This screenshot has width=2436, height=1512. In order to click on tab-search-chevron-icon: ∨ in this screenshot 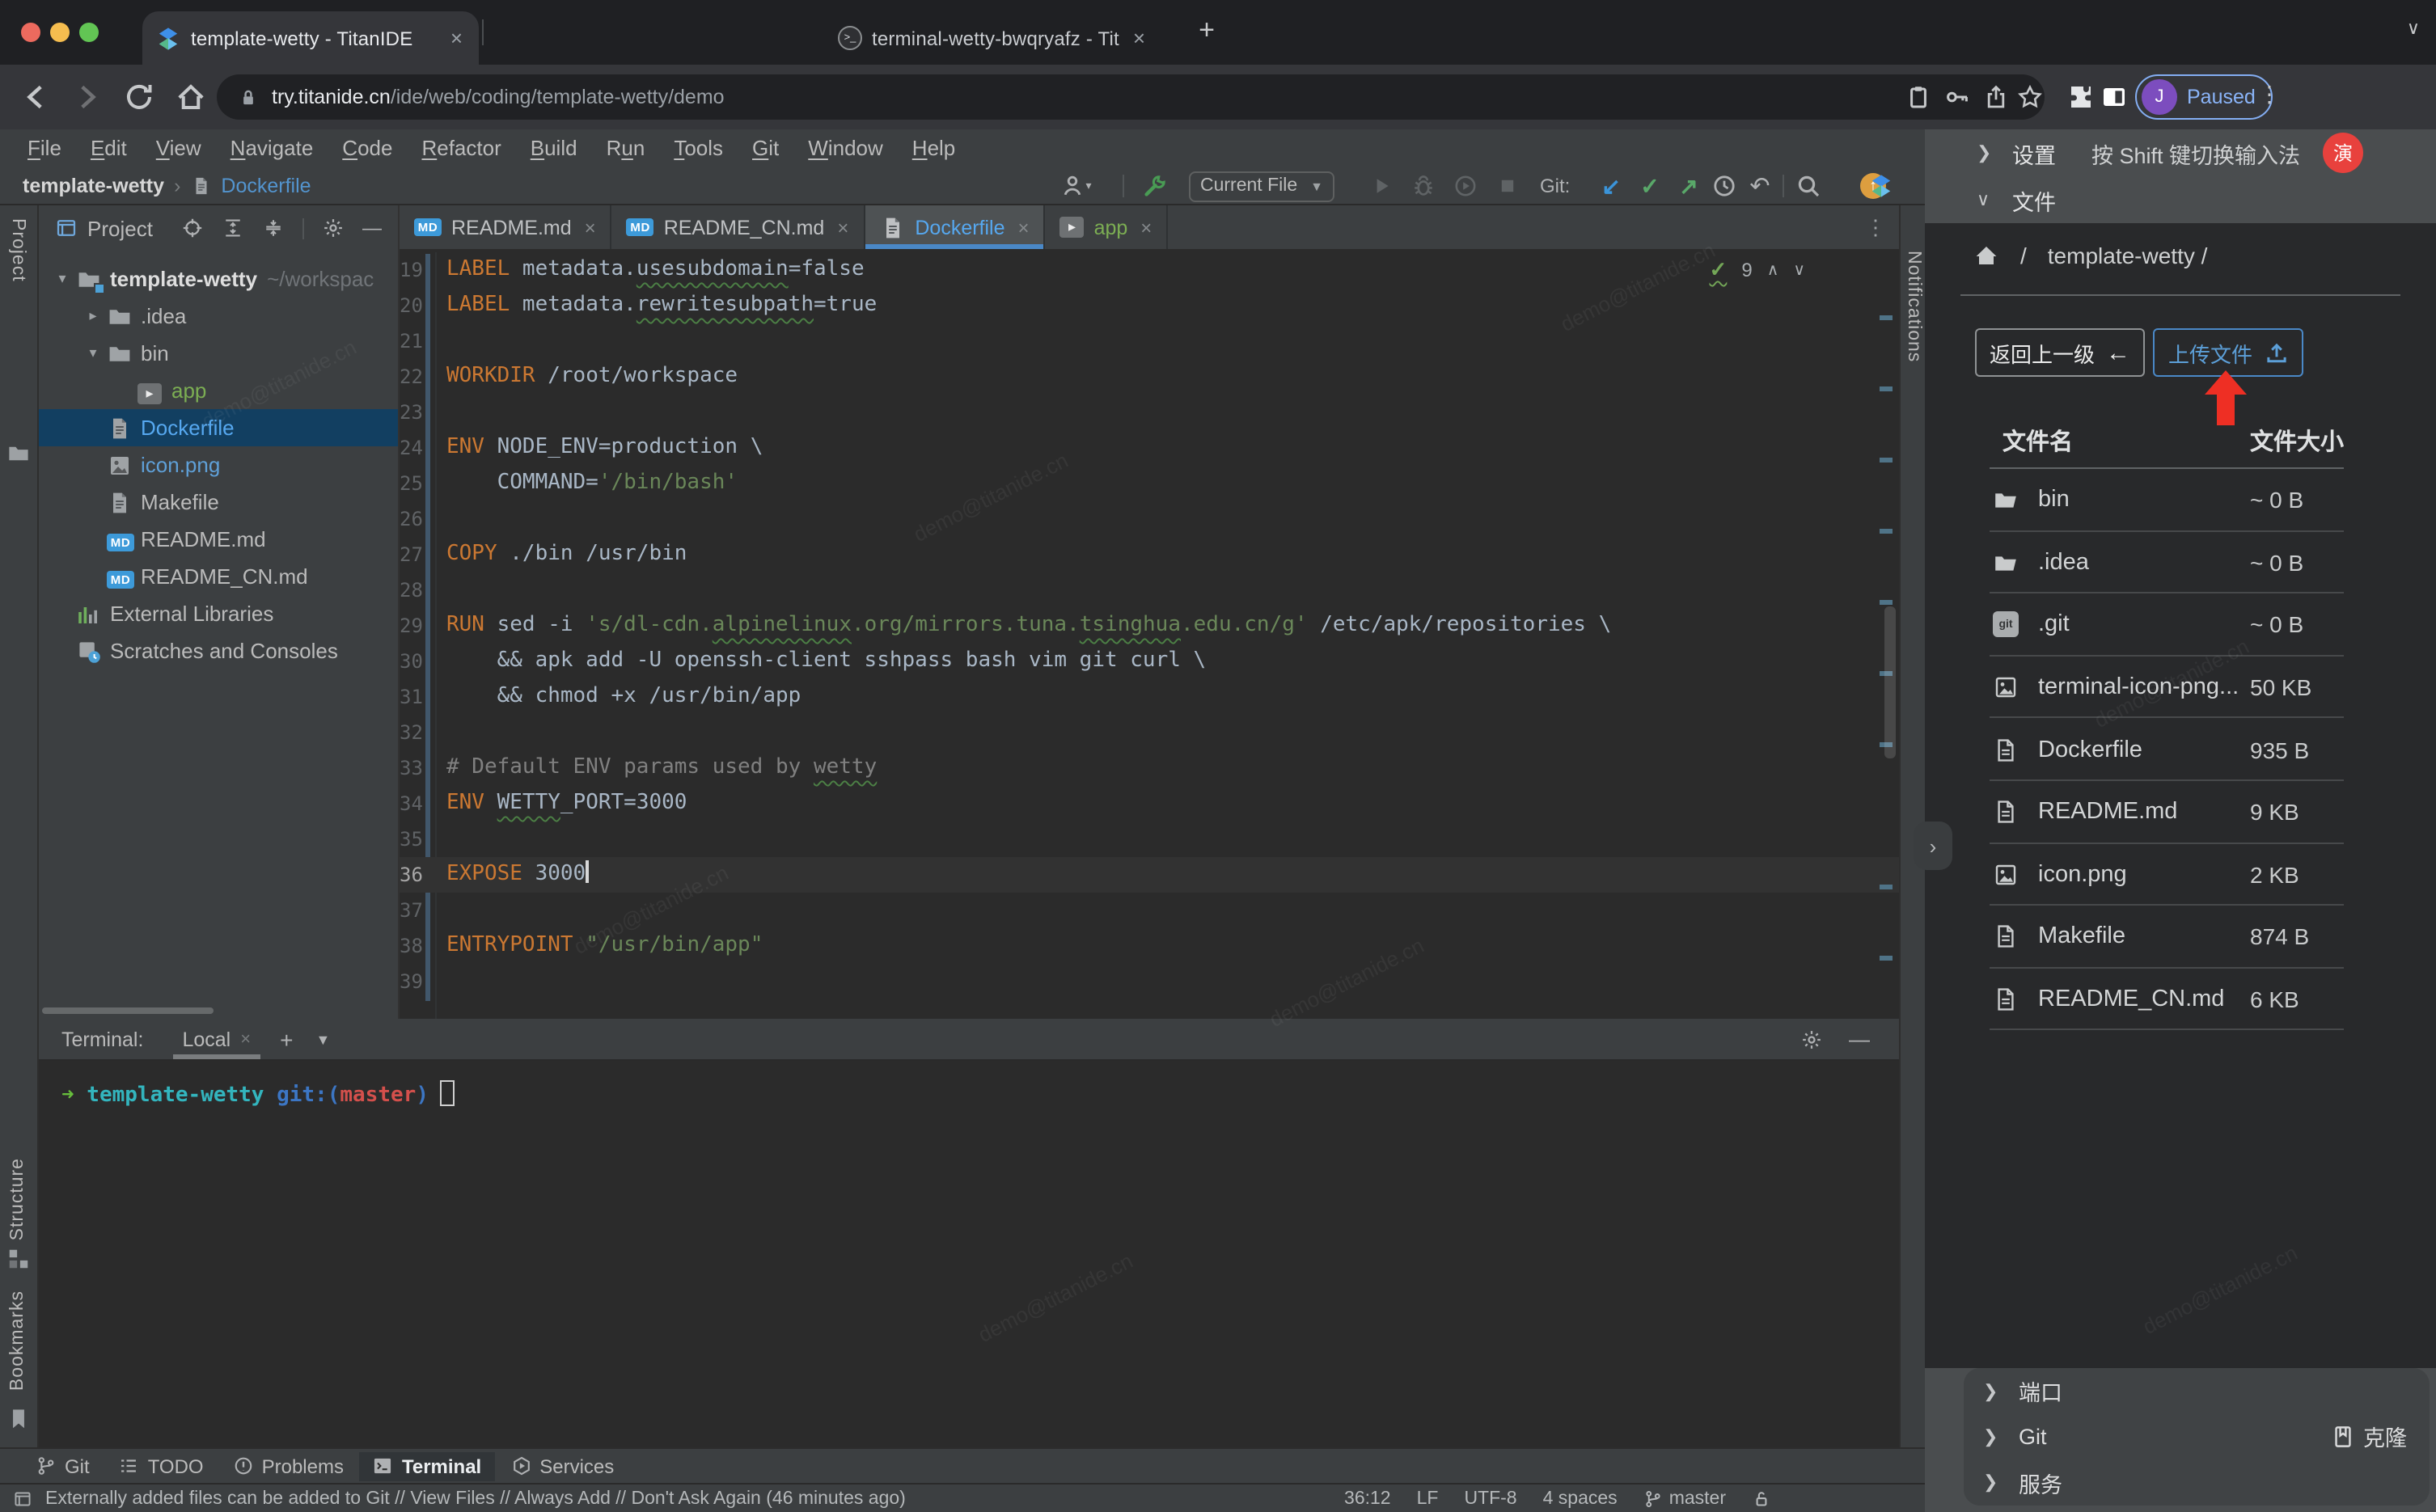, I will do `click(2413, 28)`.